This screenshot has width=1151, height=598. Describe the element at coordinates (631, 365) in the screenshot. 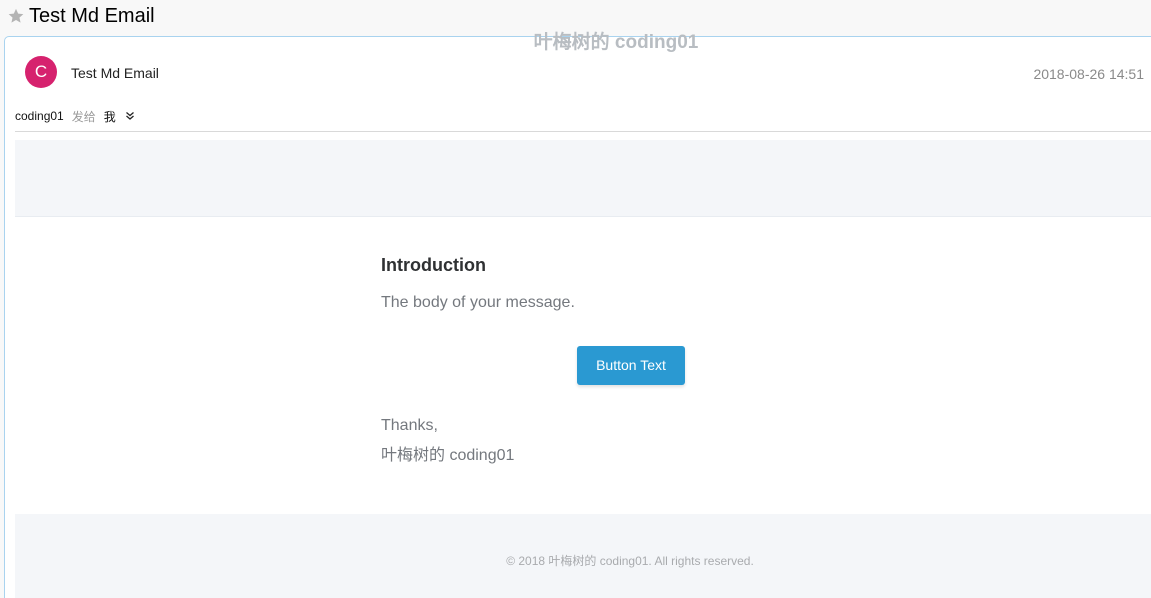

I see `action-button: Button Text` at that location.